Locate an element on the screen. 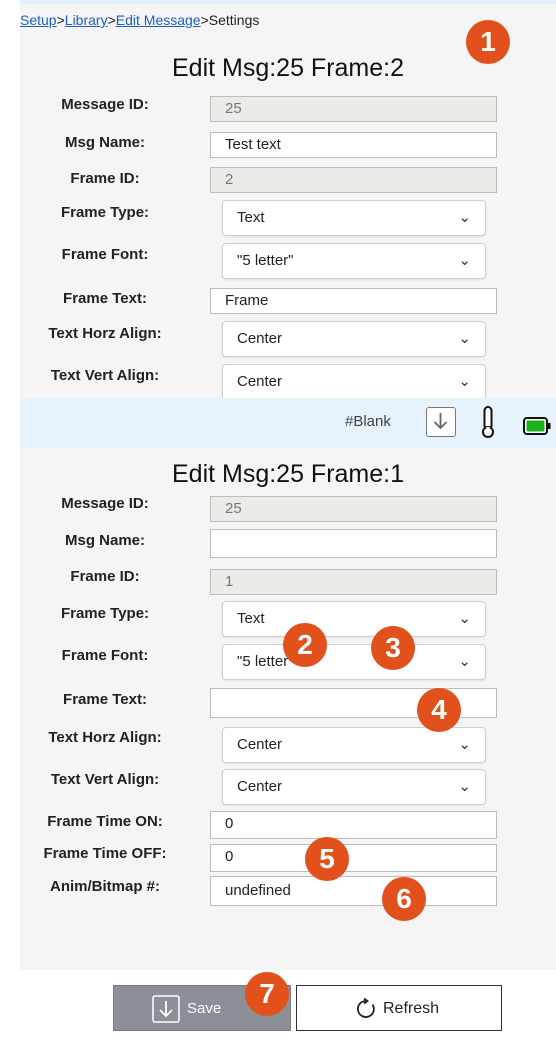 The image size is (556, 1061). breadcrumb: Setup>Library>Edit Message>Settings is located at coordinates (139, 20).